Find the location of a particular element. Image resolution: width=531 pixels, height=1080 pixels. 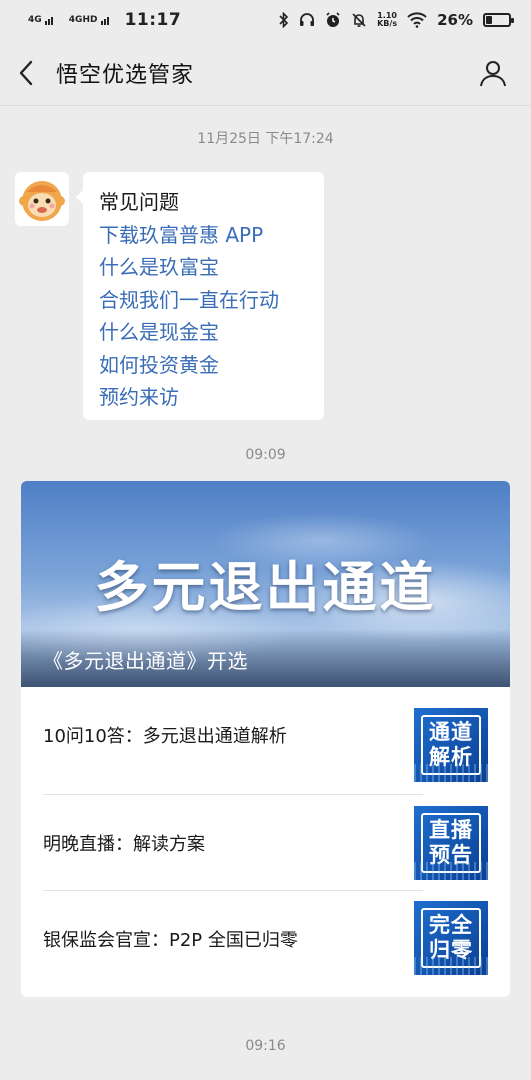

official-account-avatar is located at coordinates (42, 199).